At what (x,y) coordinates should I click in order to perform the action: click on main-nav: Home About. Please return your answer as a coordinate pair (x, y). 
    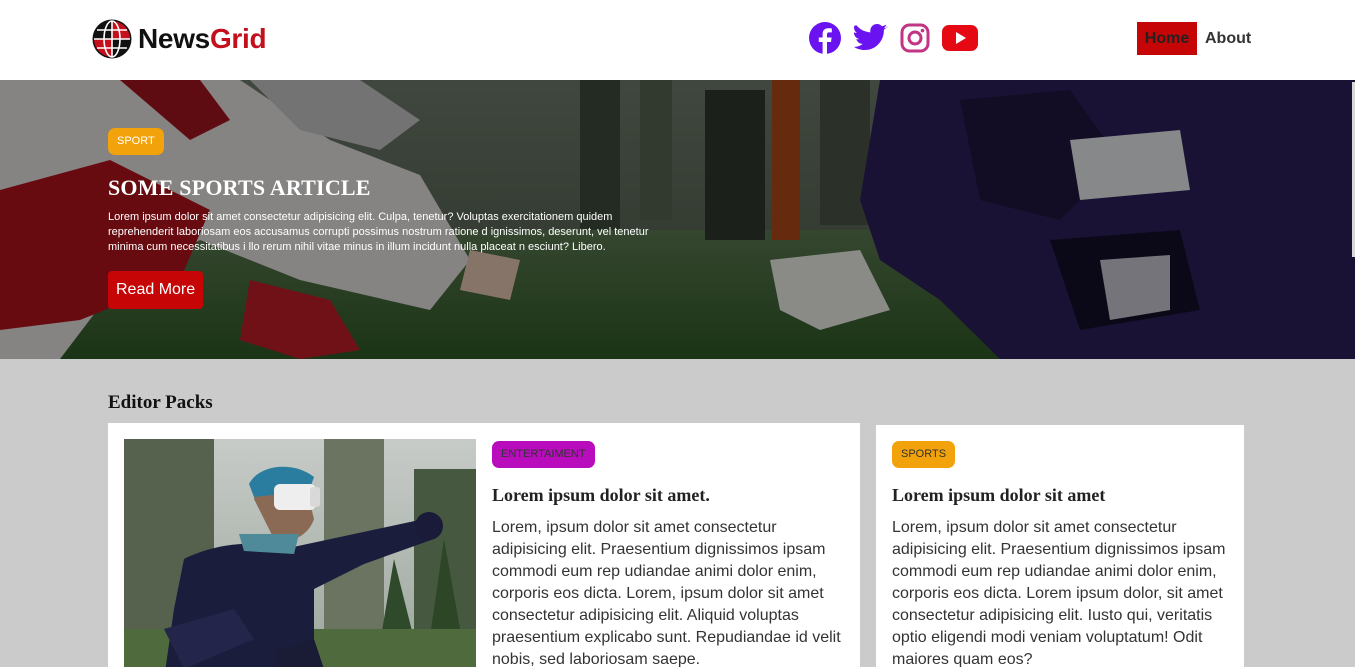
    Looking at the image, I should click on (1194, 38).